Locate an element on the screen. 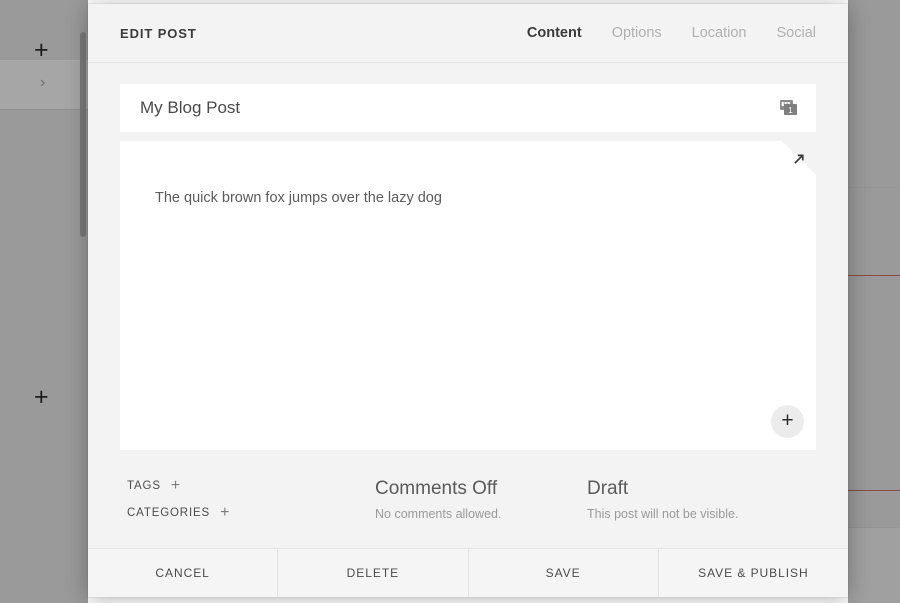 This screenshot has width=900, height=603. dialog-footer: CANCEL DELETE SAVE SAVE & PUBLISH is located at coordinates (468, 572).